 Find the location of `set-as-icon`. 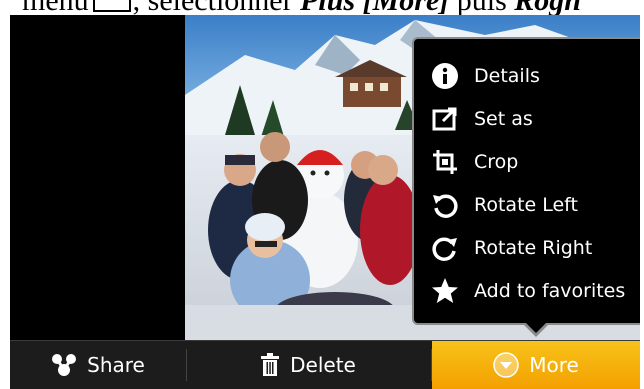

set-as-icon is located at coordinates (445, 119).